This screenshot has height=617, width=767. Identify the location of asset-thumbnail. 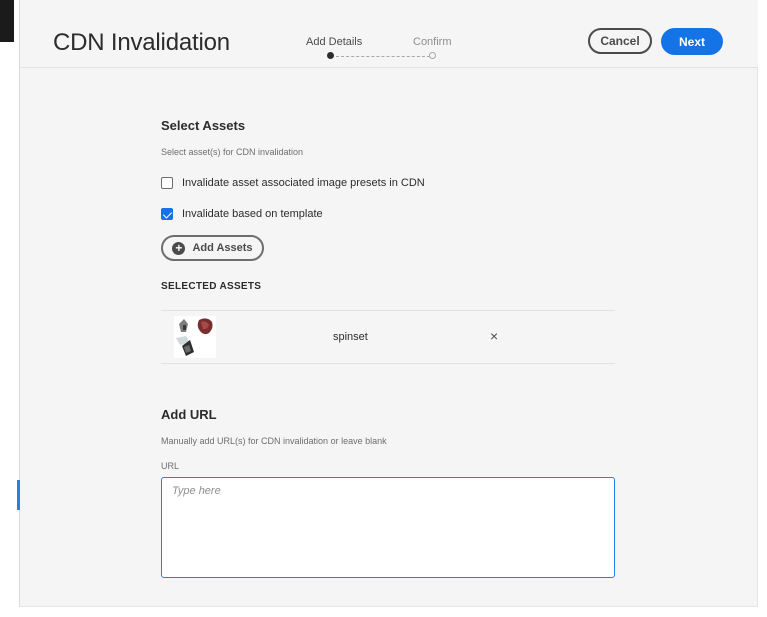
(195, 337).